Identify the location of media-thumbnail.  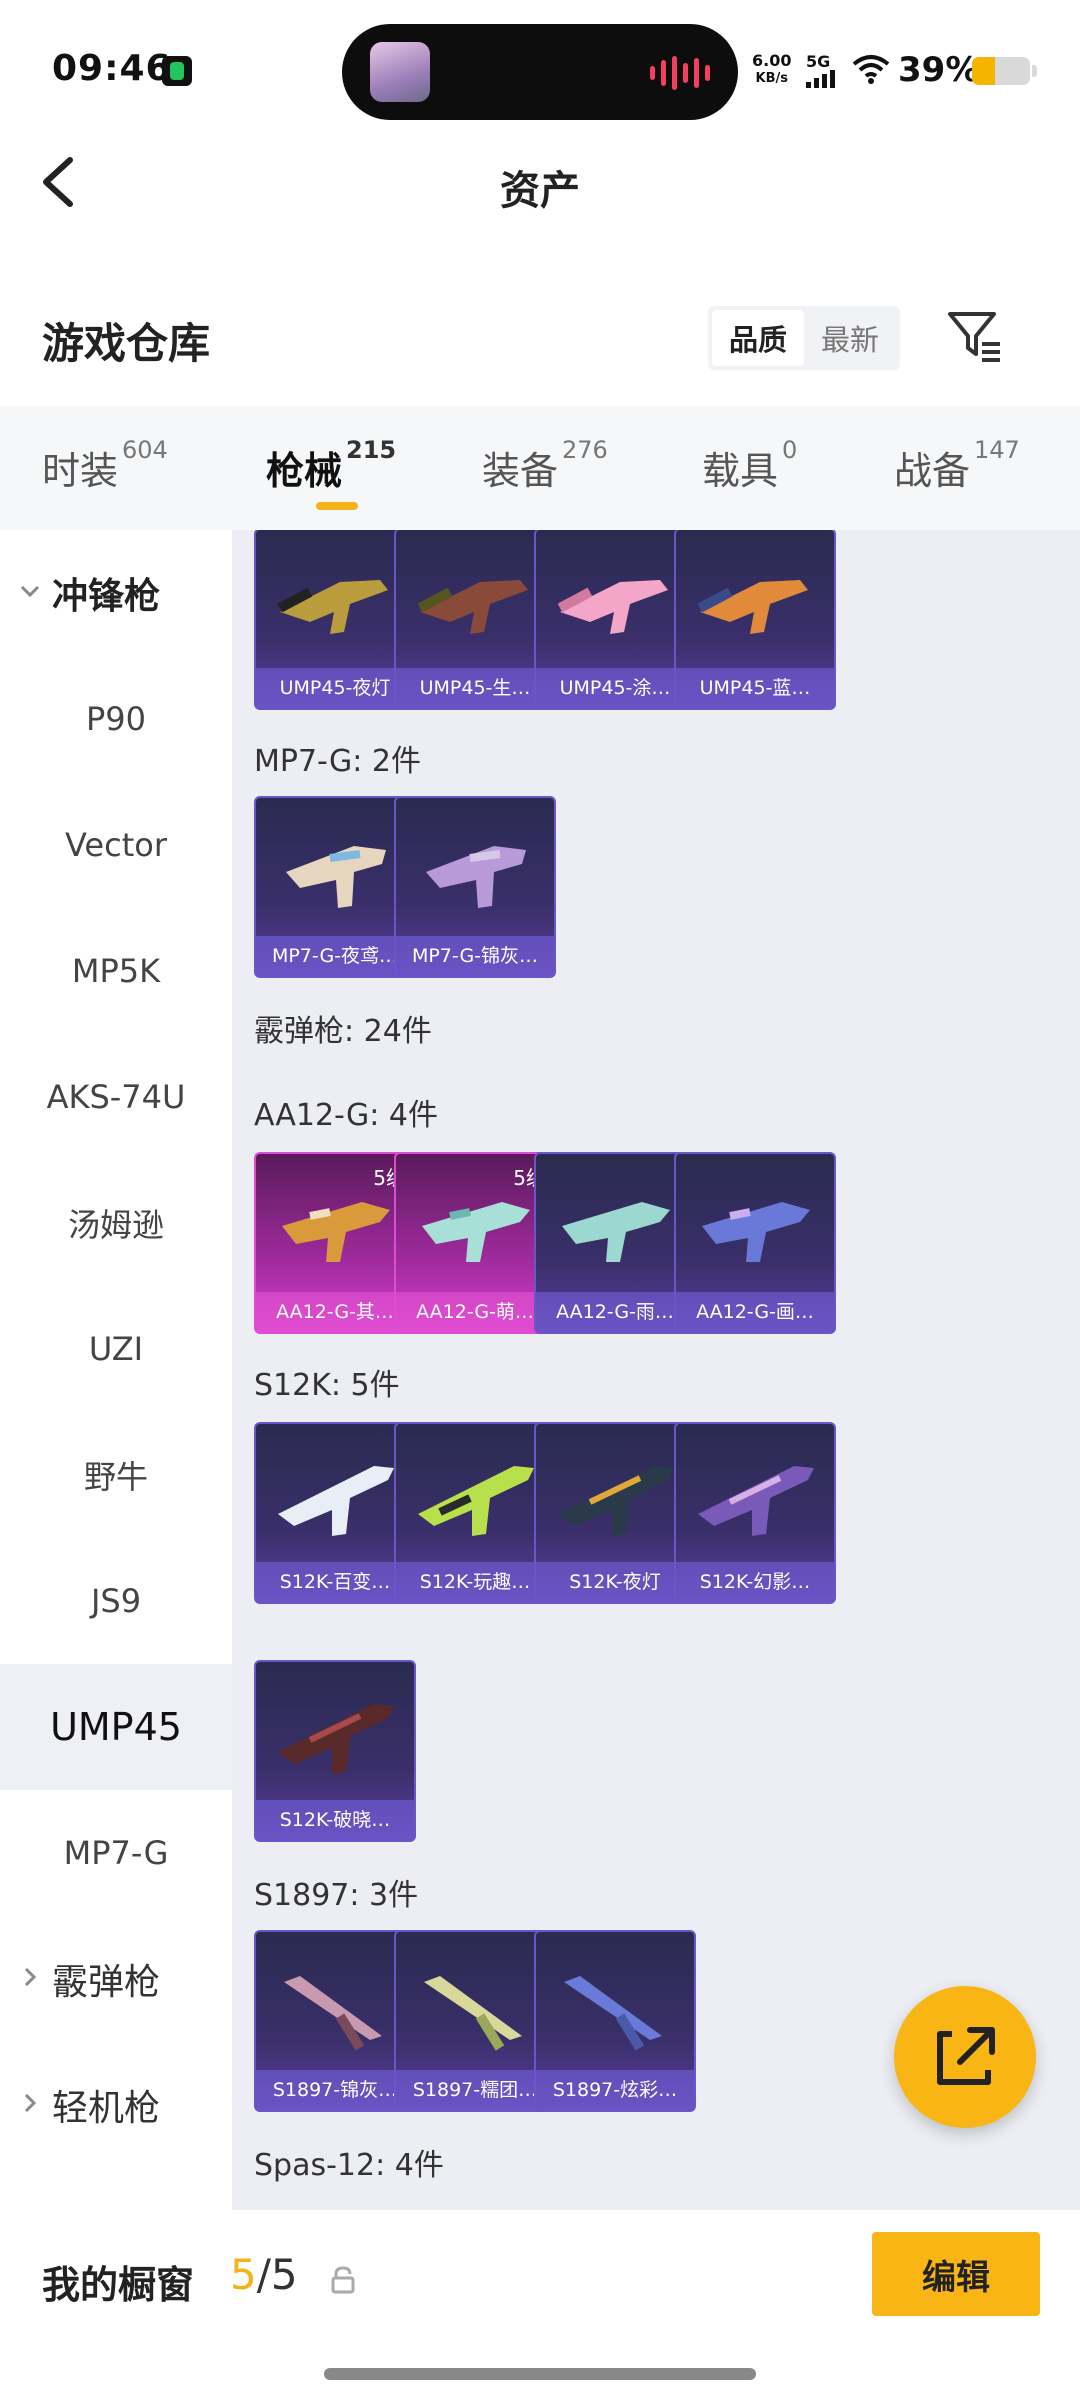
(400, 72).